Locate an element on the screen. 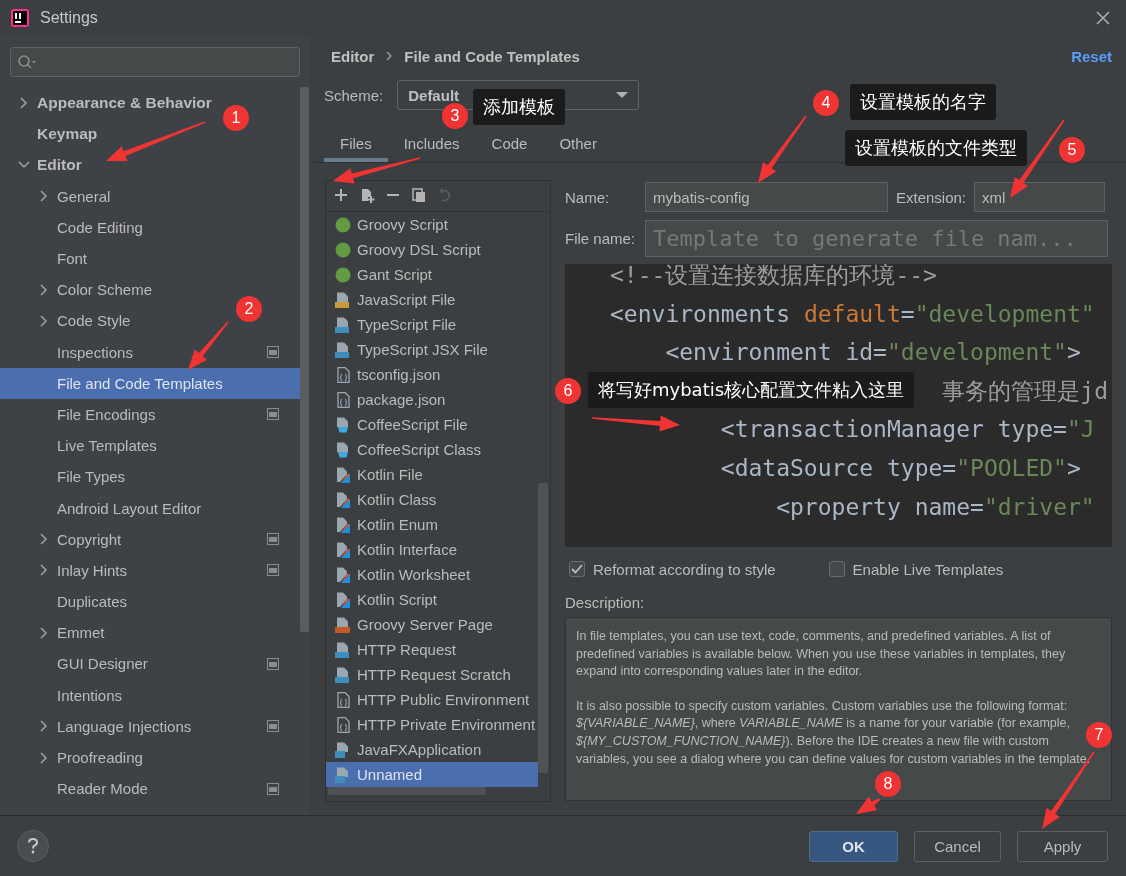 The image size is (1126, 876). template-item: TypeScript File is located at coordinates (432, 324).